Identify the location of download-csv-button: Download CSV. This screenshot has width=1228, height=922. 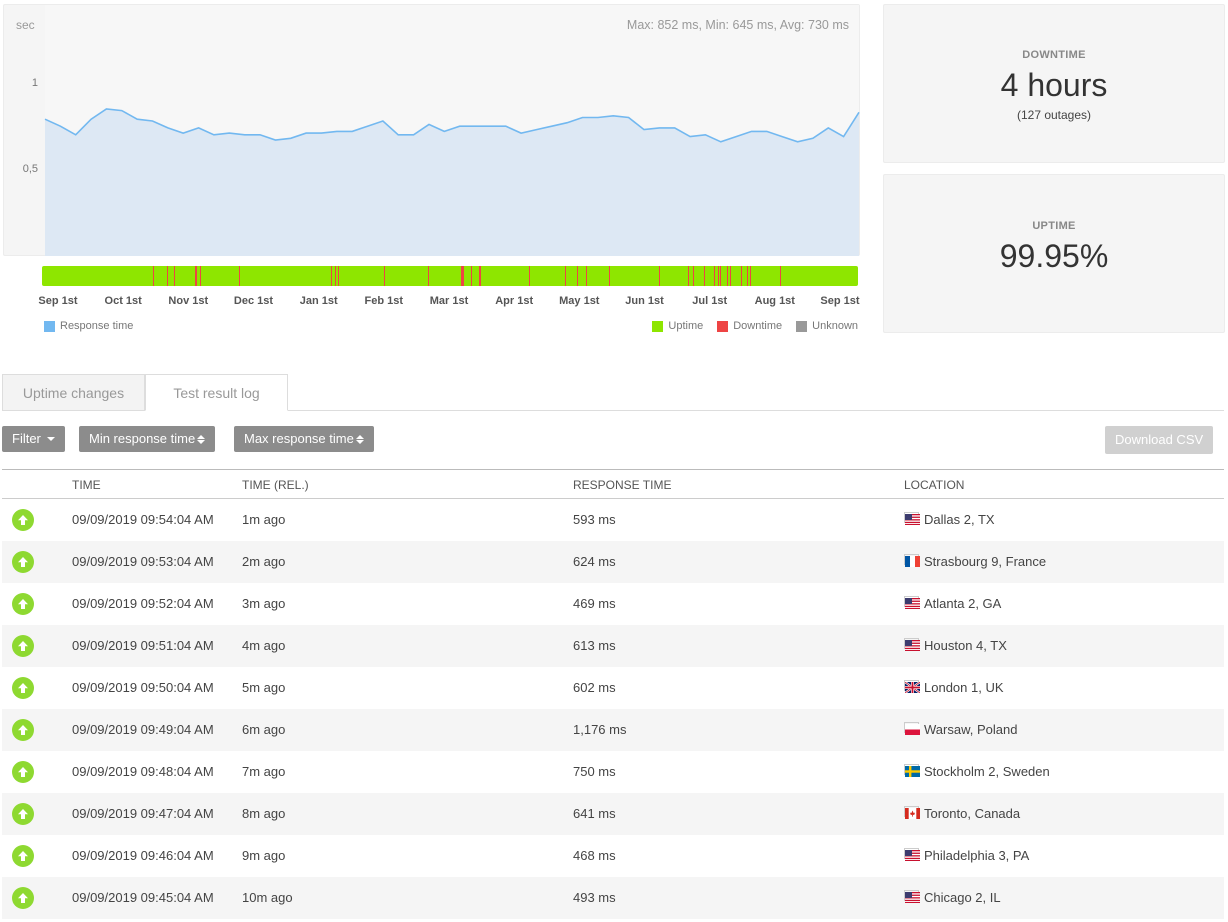
(1159, 440).